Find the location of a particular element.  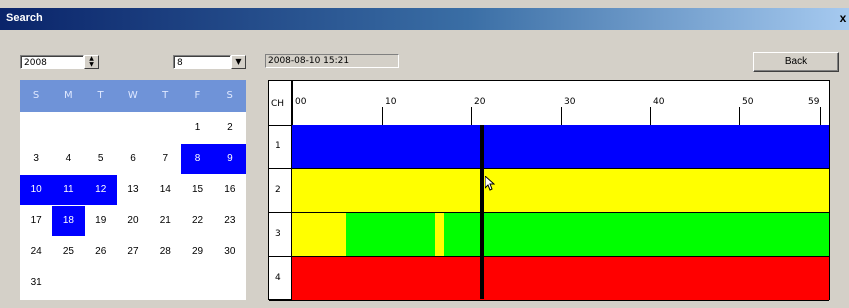

time-tick-label: 50 is located at coordinates (748, 102).